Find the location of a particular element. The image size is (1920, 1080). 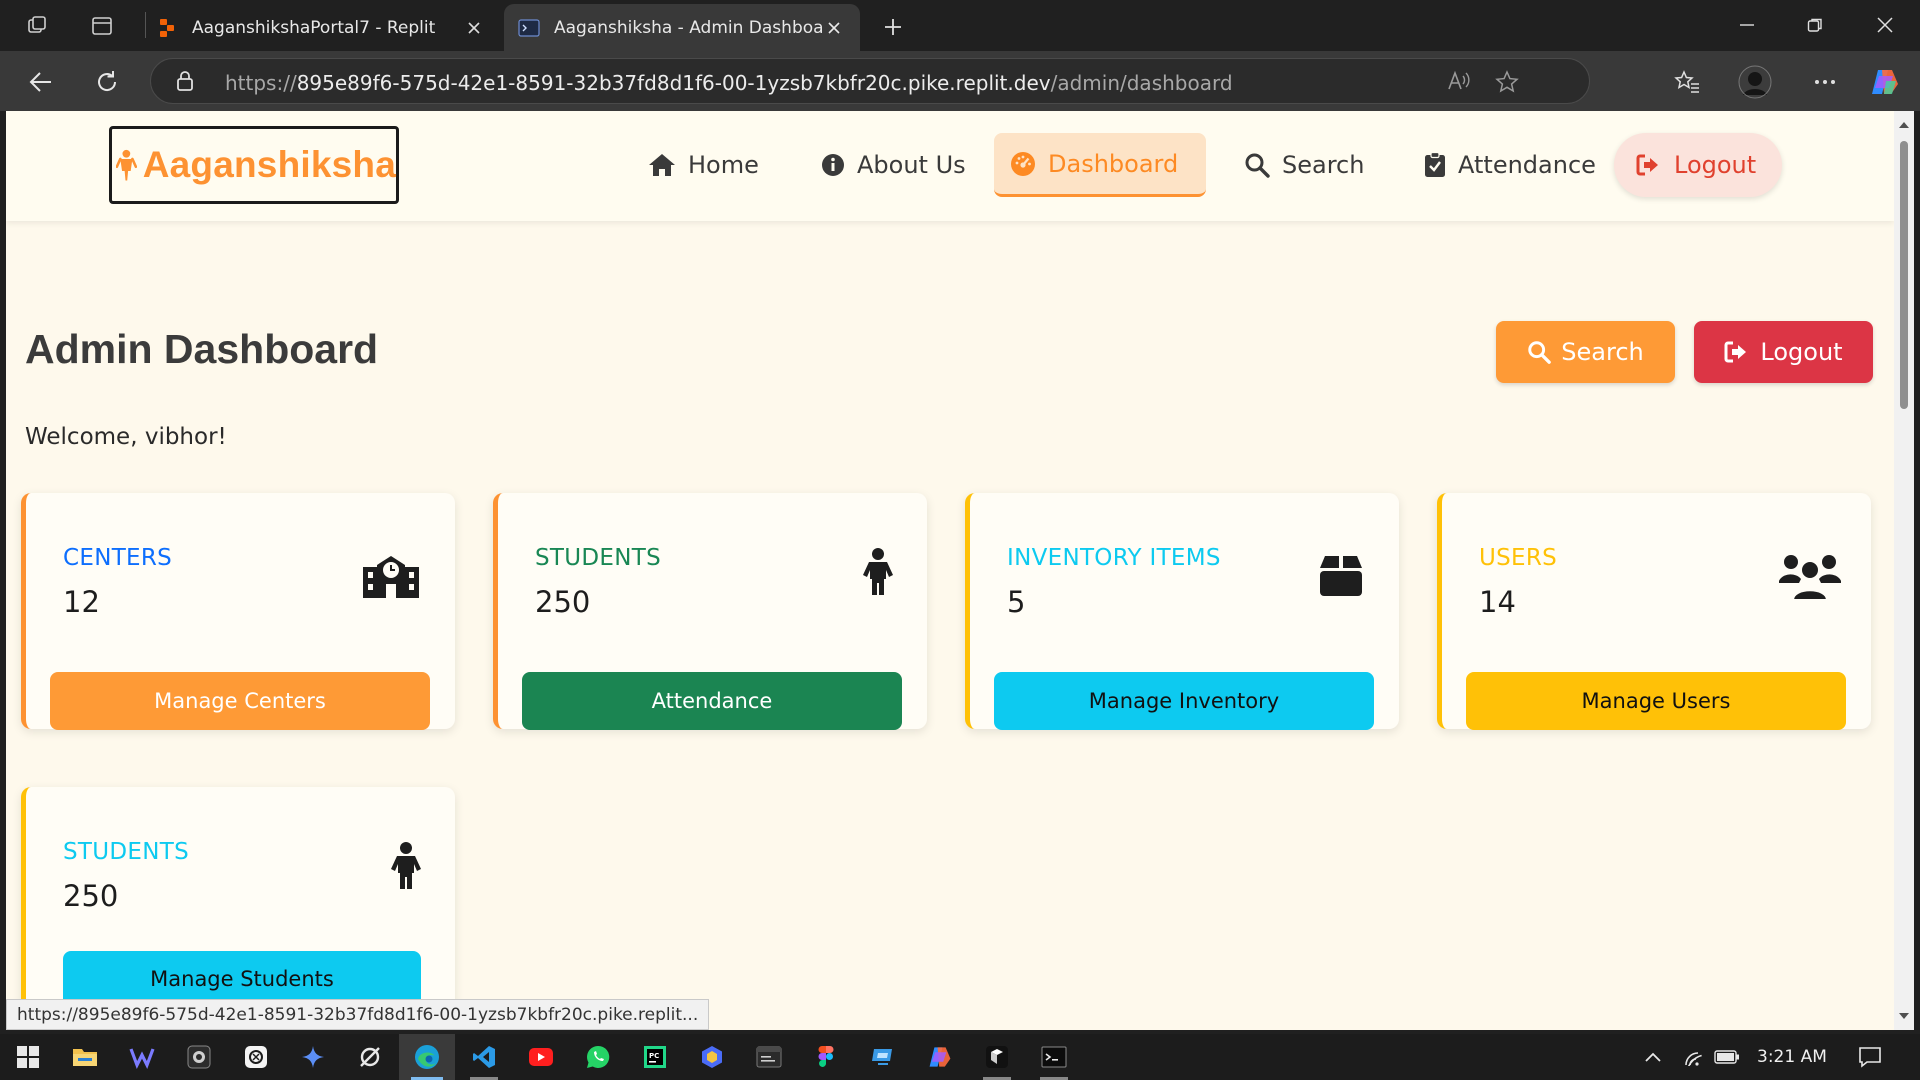

manage-centers-button: Manage Centers is located at coordinates (240, 701).